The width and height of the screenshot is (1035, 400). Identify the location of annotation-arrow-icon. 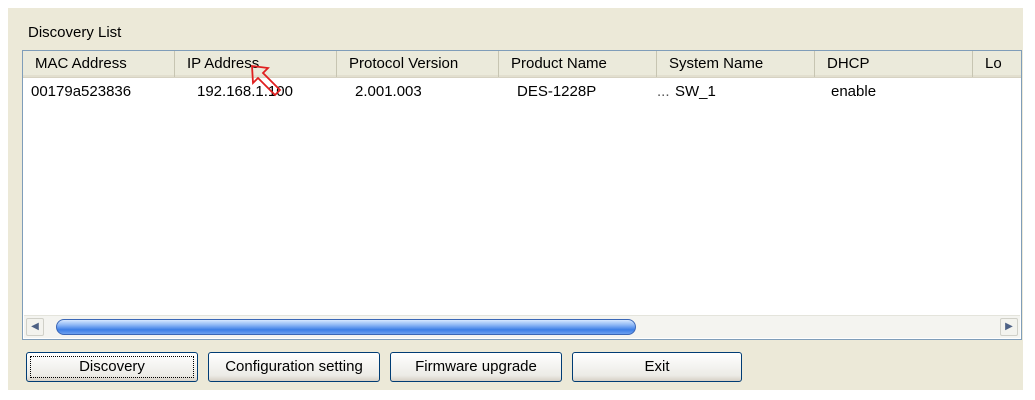
(266, 80).